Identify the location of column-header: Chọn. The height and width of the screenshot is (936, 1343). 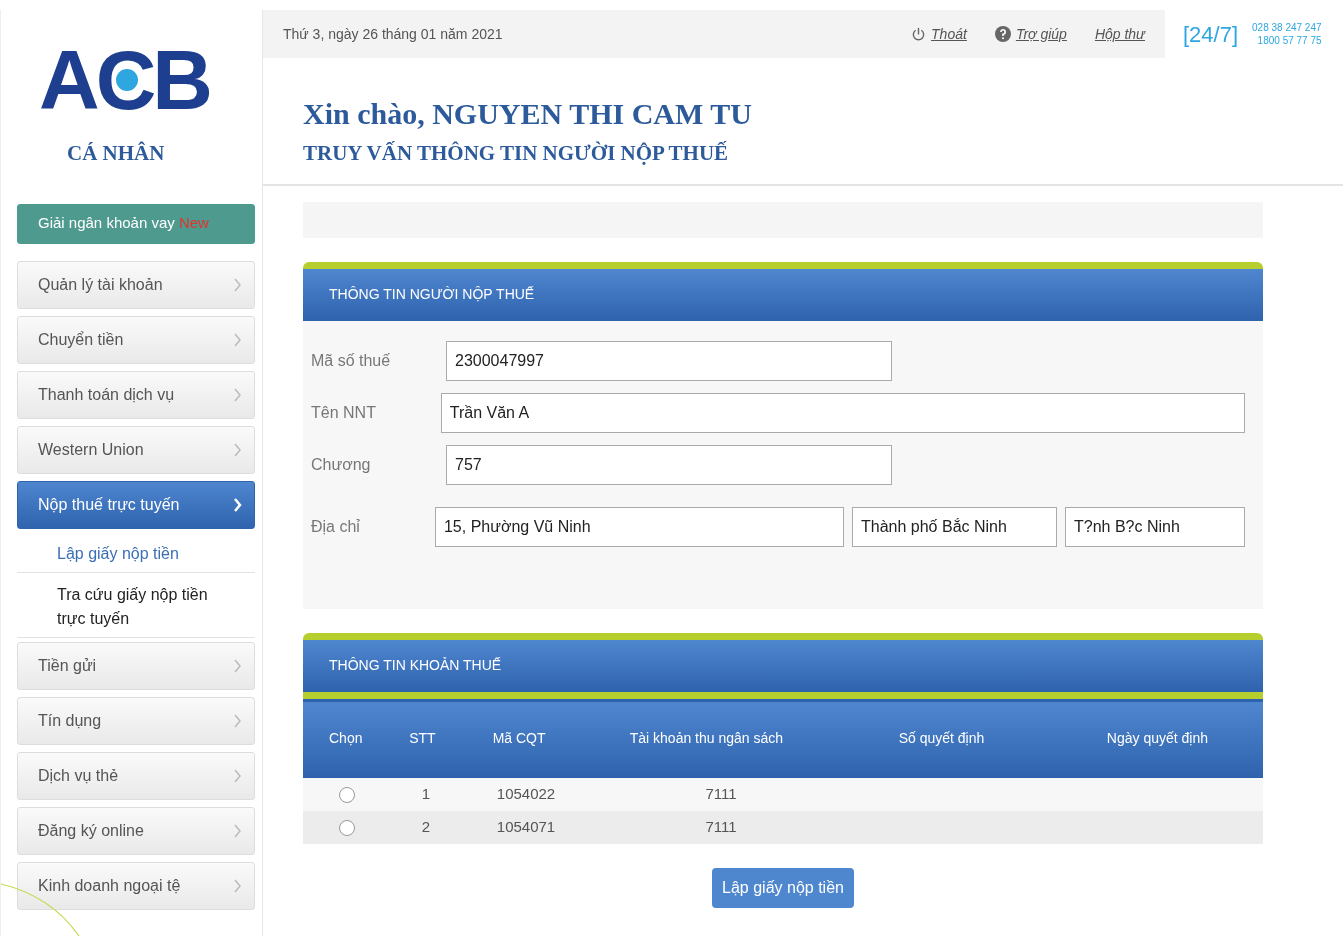
(346, 736).